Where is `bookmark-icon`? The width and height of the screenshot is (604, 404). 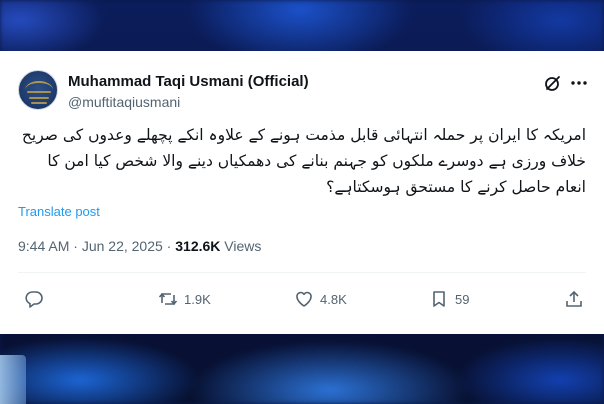 bookmark-icon is located at coordinates (439, 299).